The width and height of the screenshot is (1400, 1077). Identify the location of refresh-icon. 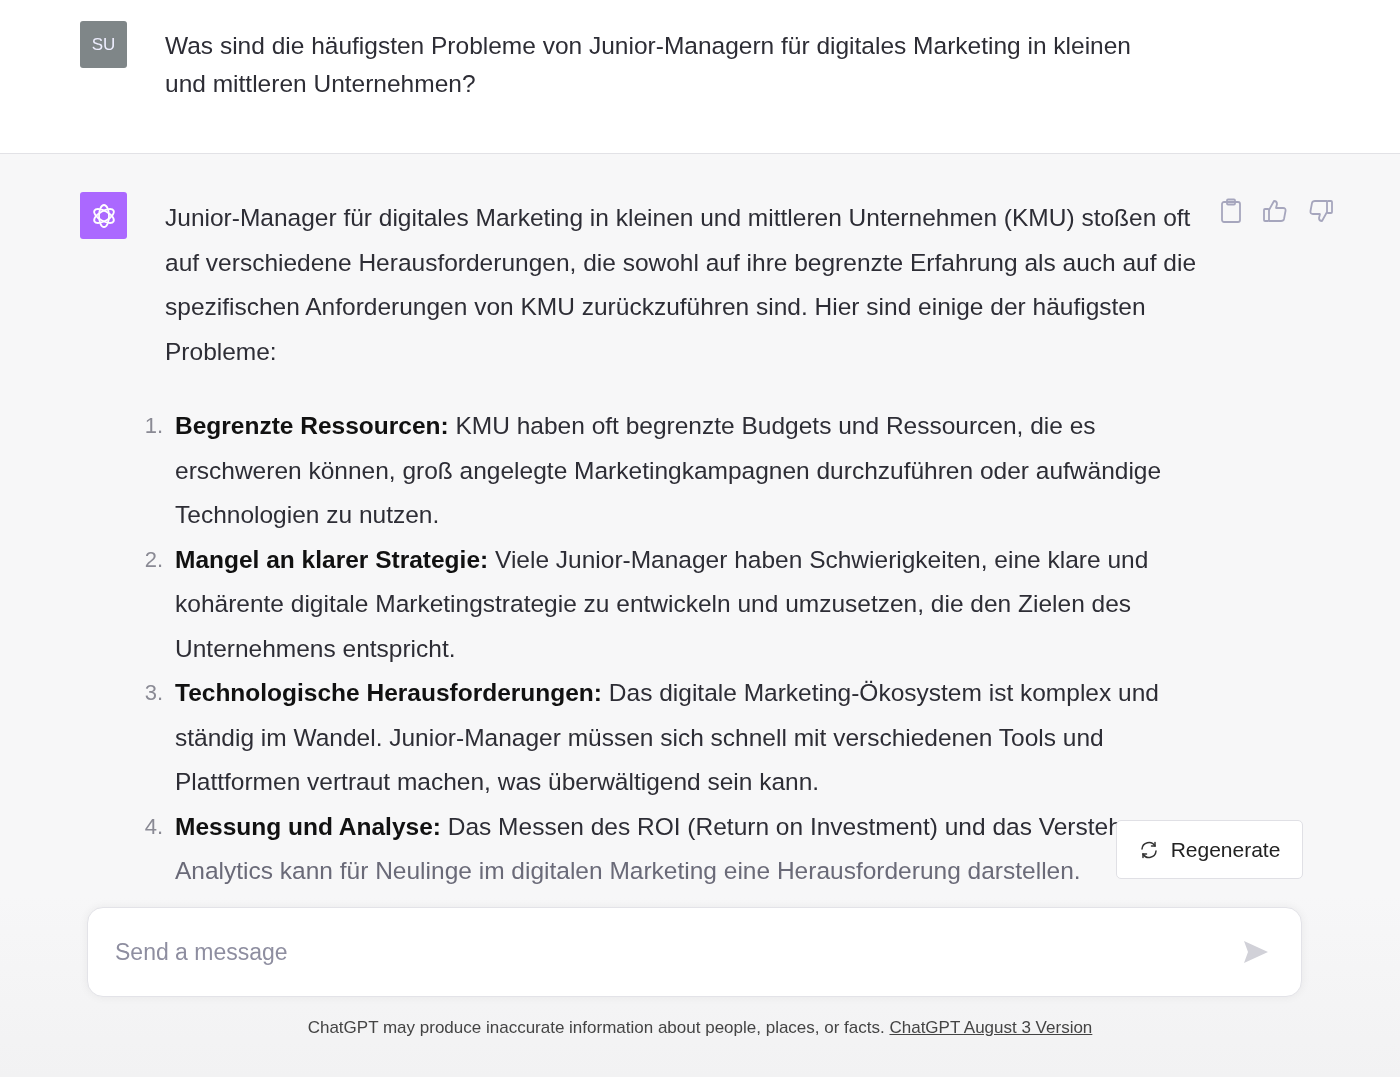
(1148, 849).